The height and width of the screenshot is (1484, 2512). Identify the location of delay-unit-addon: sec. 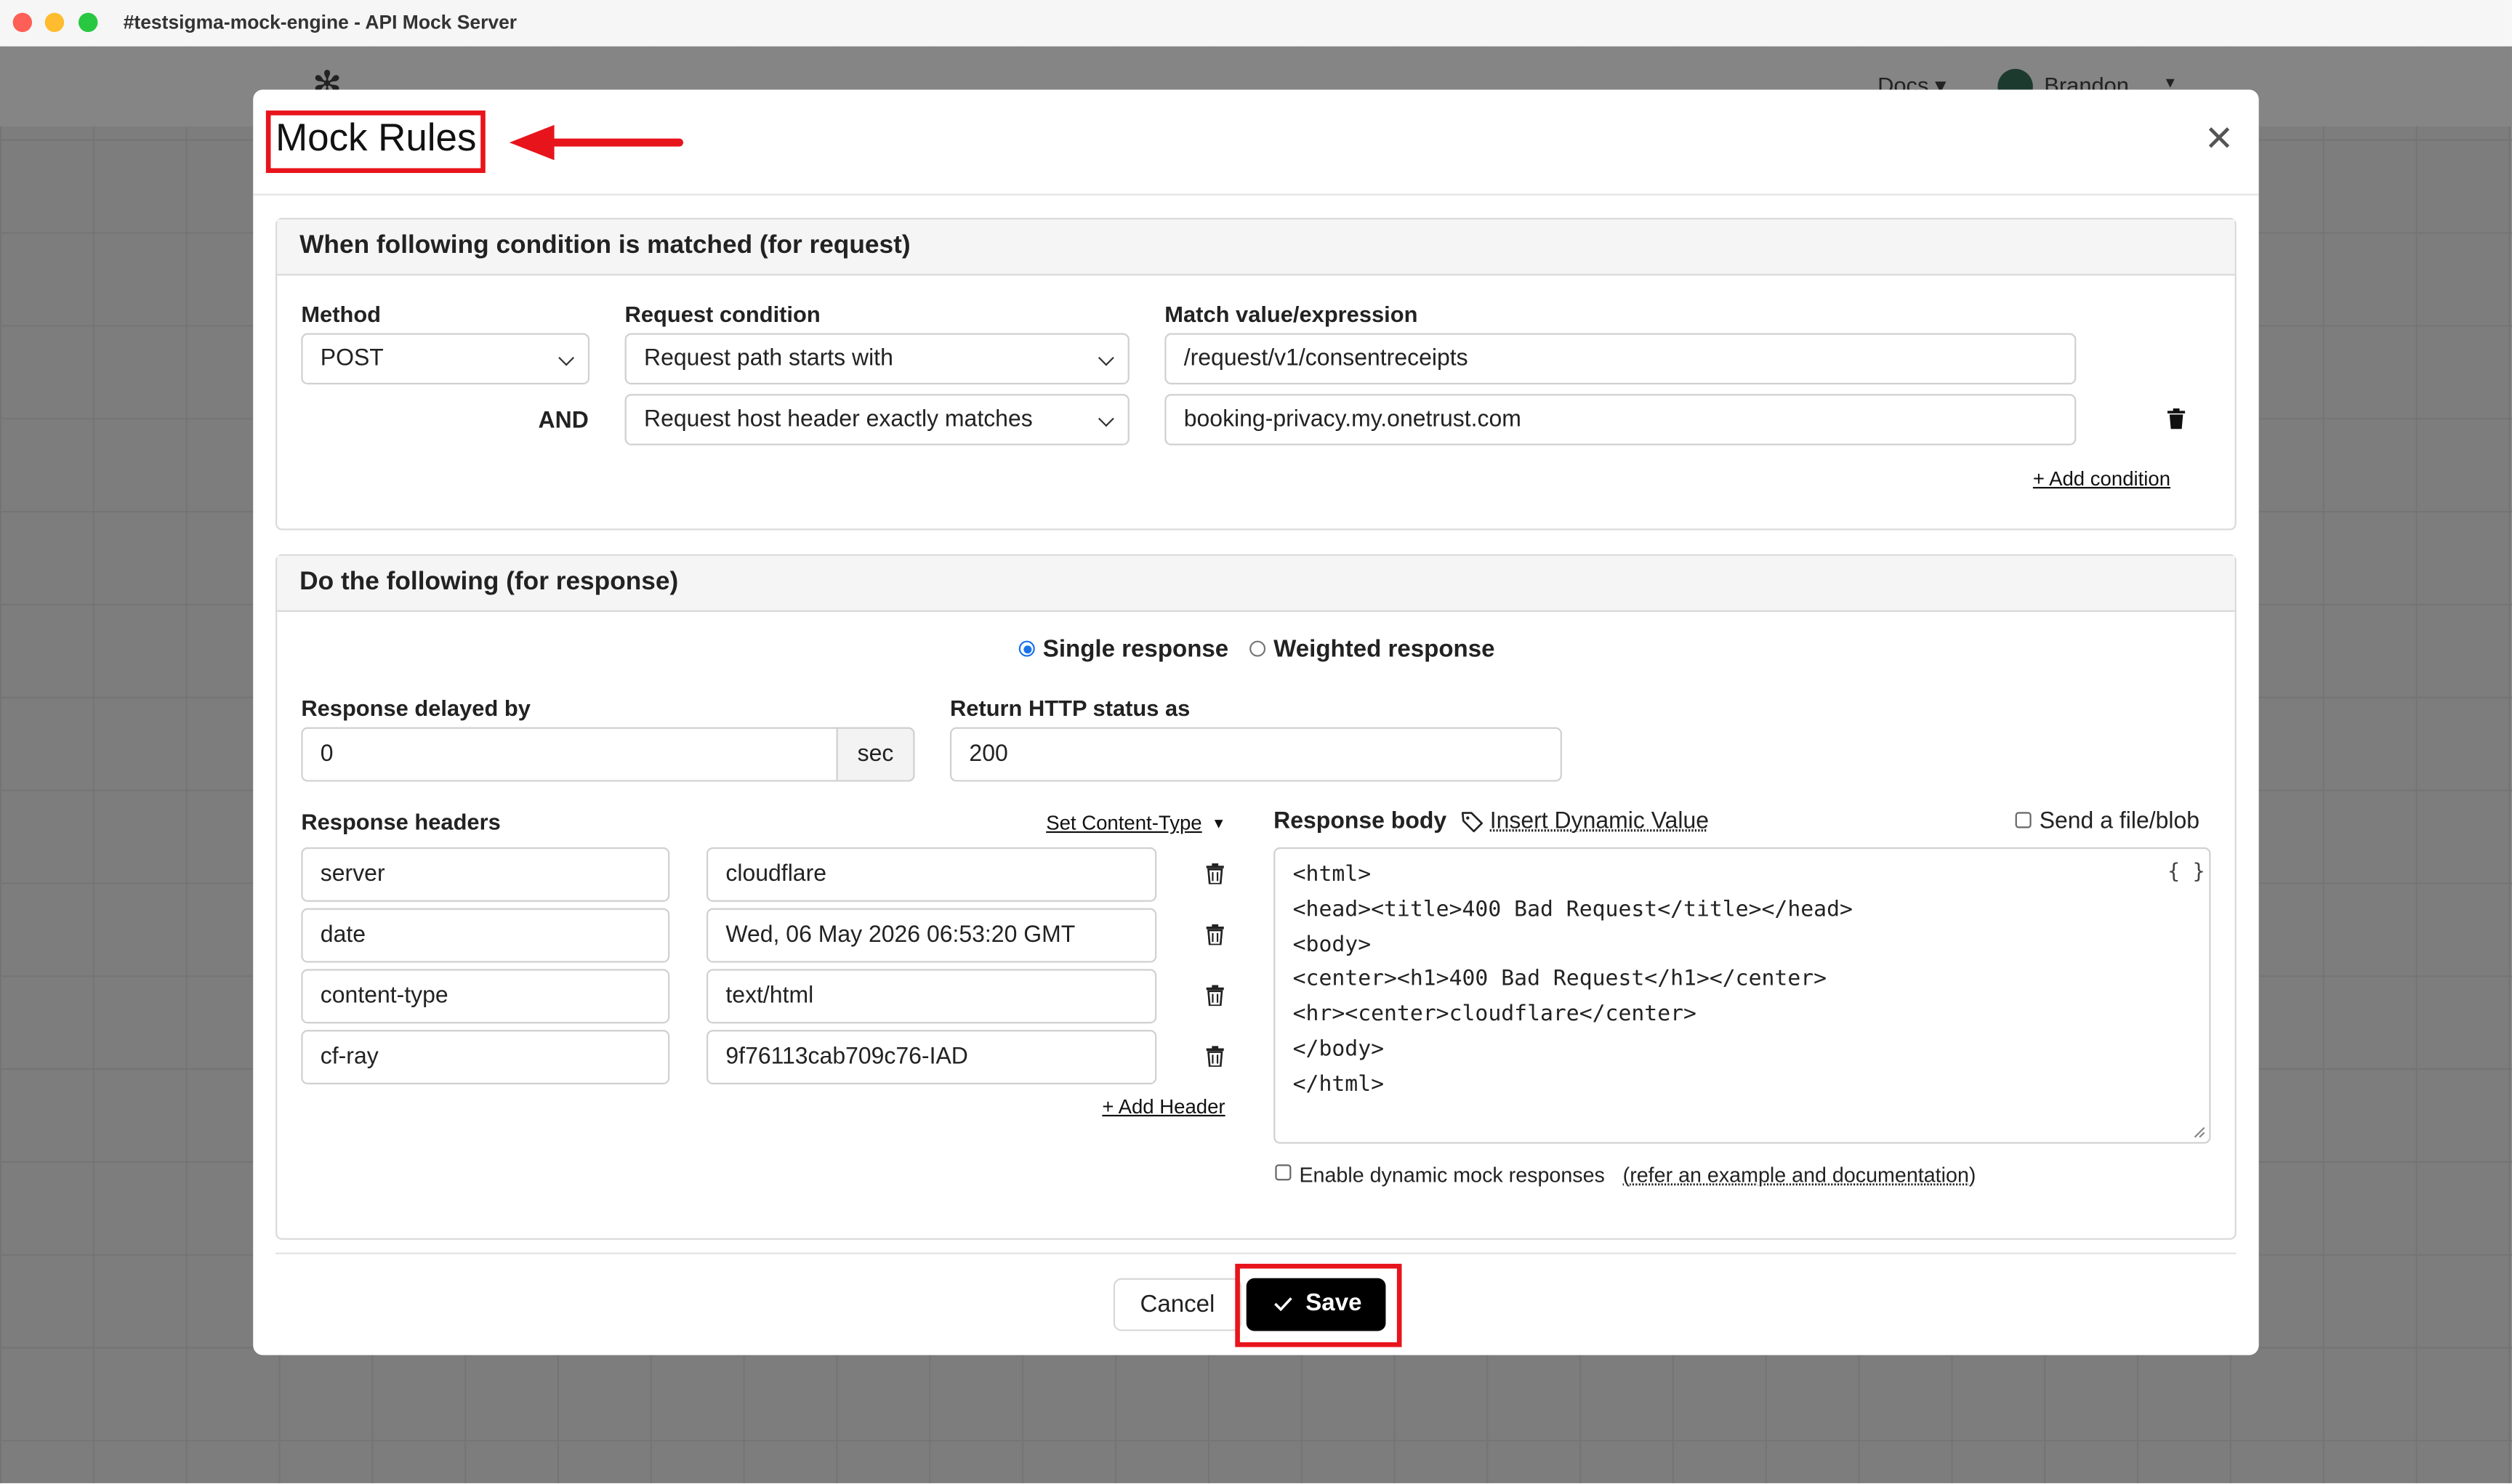
(875, 754).